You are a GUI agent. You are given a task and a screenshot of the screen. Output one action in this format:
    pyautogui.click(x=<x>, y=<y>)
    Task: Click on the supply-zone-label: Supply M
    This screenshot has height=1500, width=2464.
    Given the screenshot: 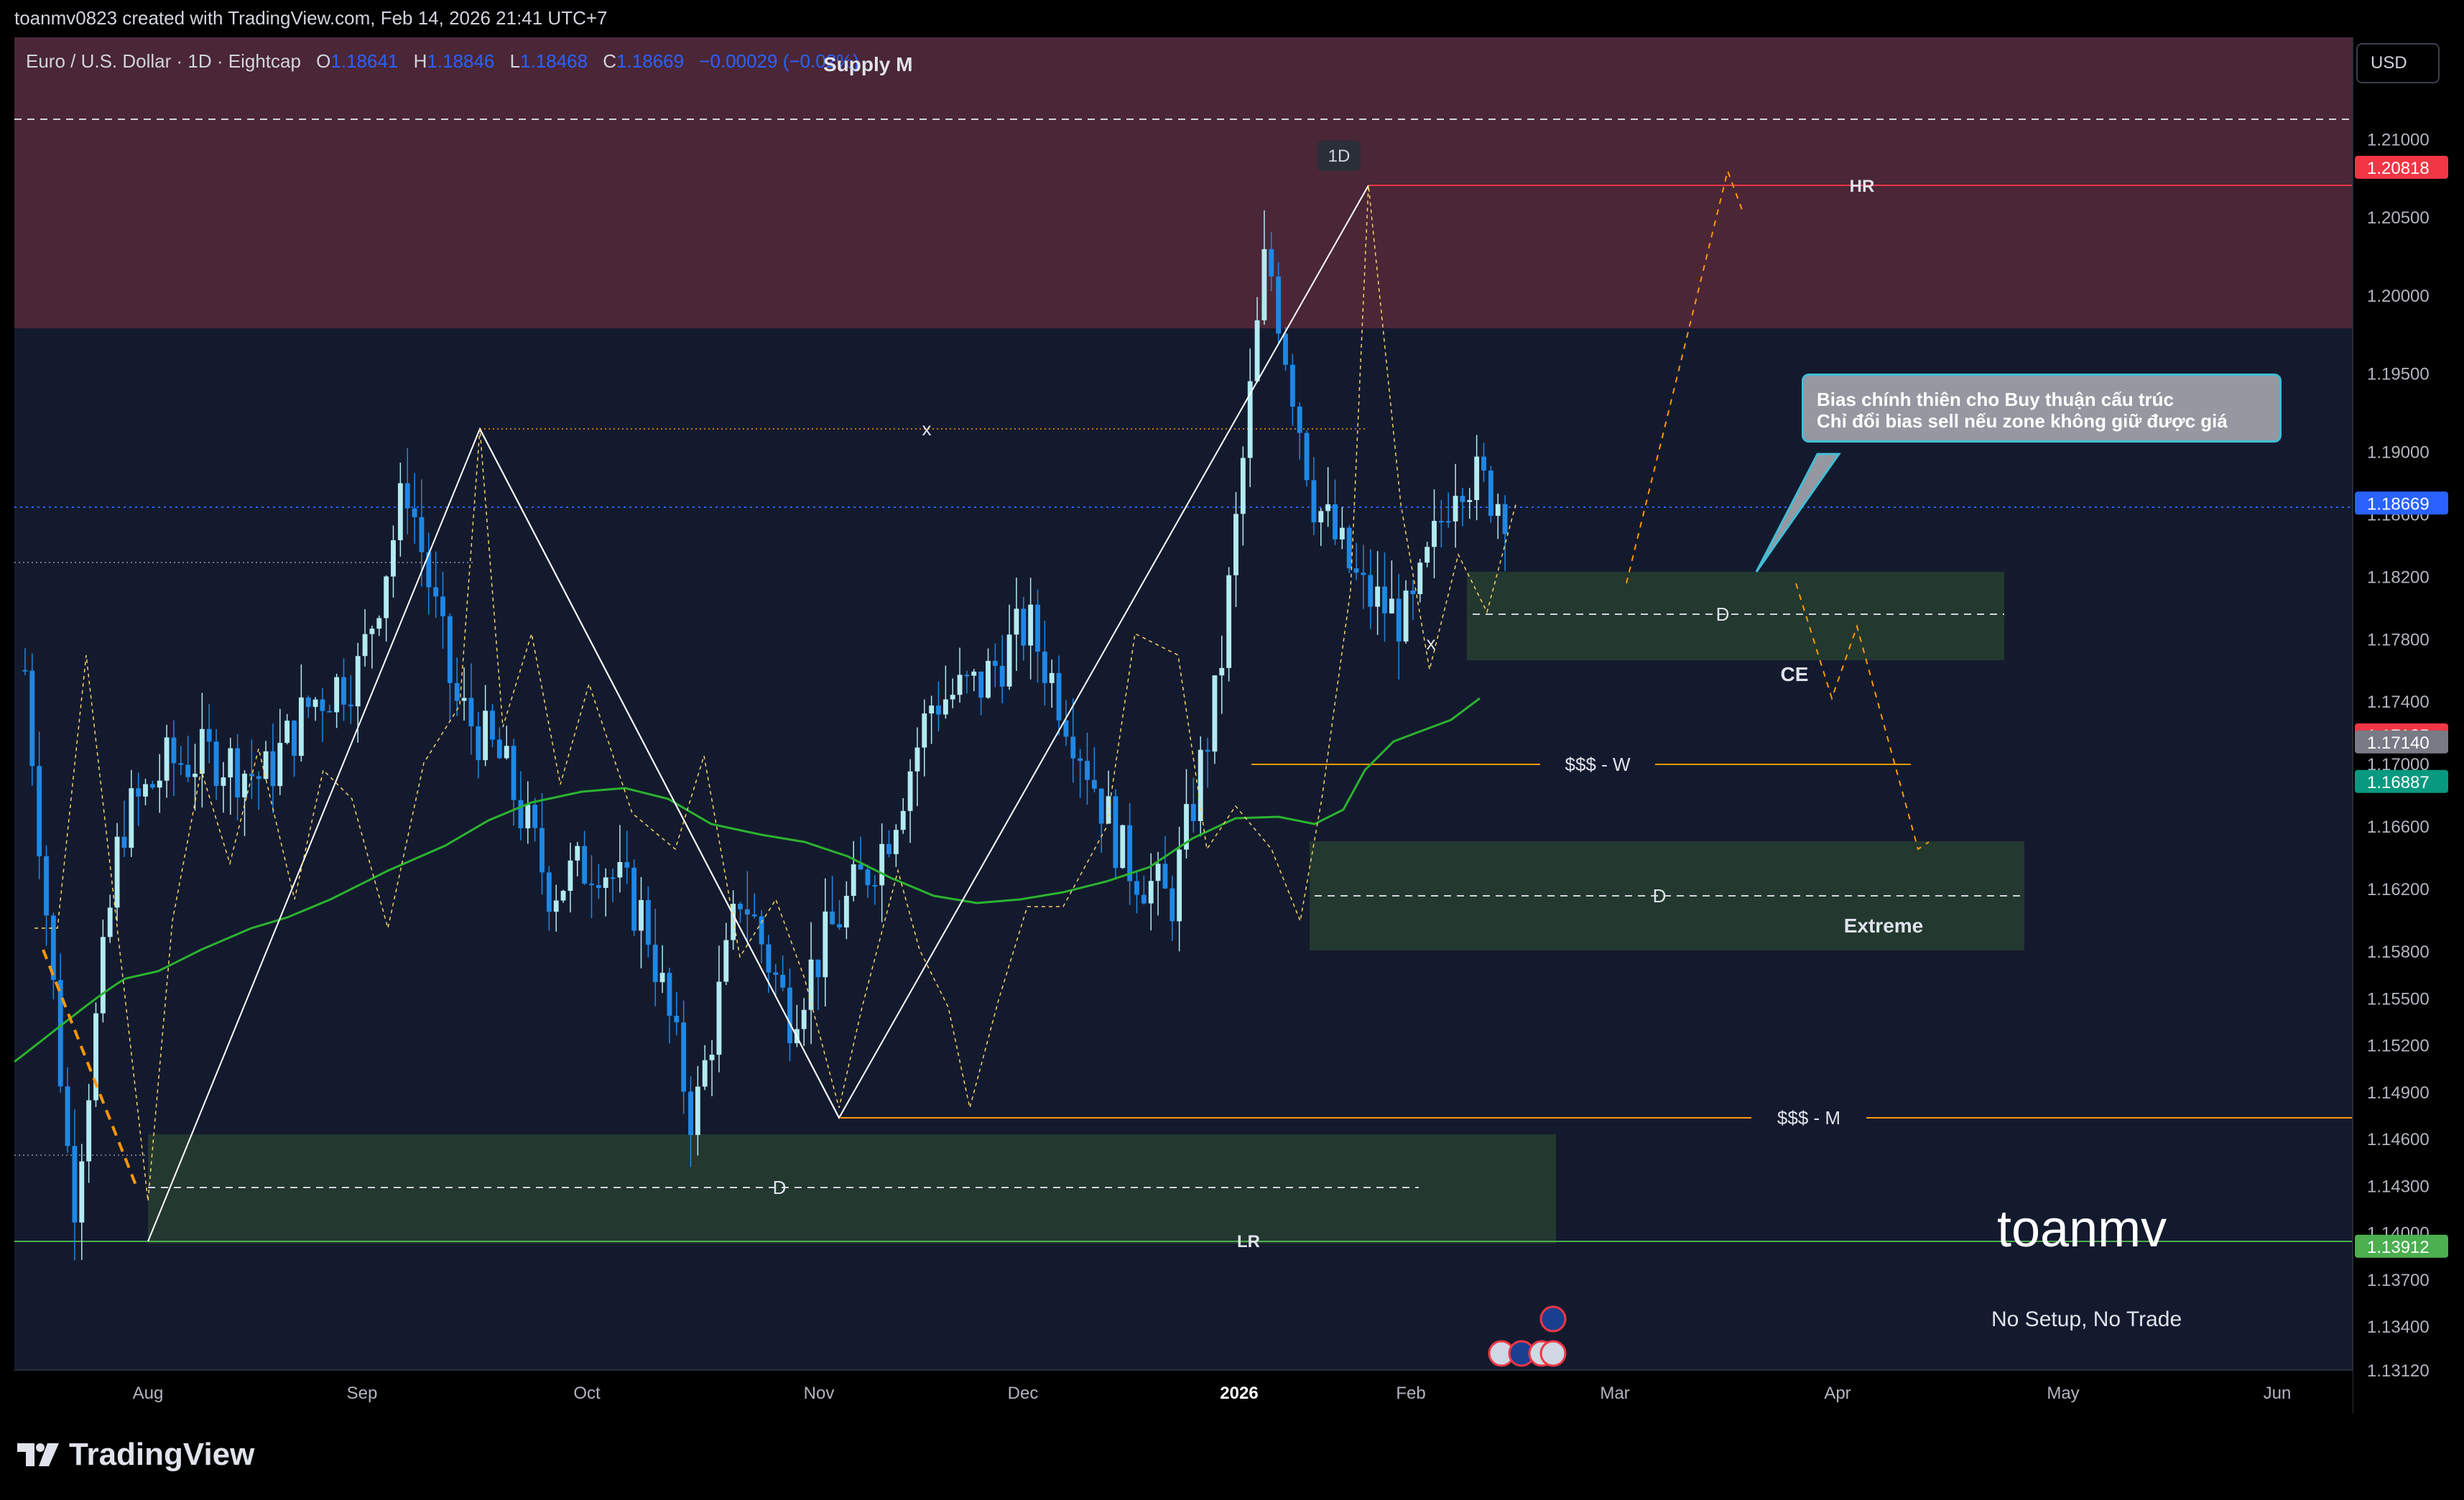 What is the action you would take?
    pyautogui.click(x=868, y=64)
    